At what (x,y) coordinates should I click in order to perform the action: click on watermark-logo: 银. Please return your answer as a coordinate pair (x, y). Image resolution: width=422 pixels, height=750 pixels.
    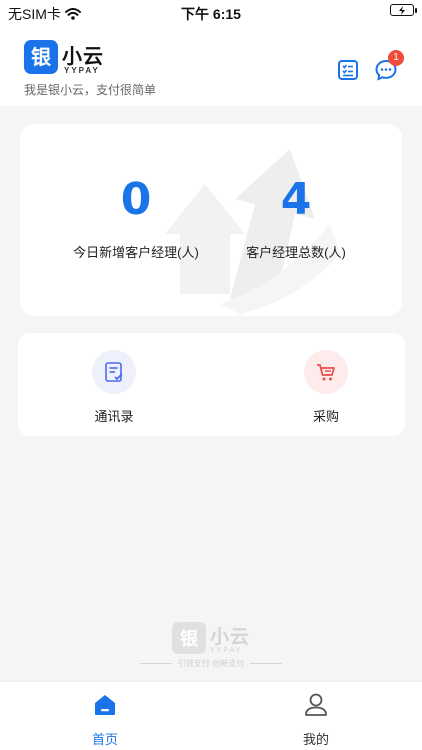
    Looking at the image, I should click on (188, 638).